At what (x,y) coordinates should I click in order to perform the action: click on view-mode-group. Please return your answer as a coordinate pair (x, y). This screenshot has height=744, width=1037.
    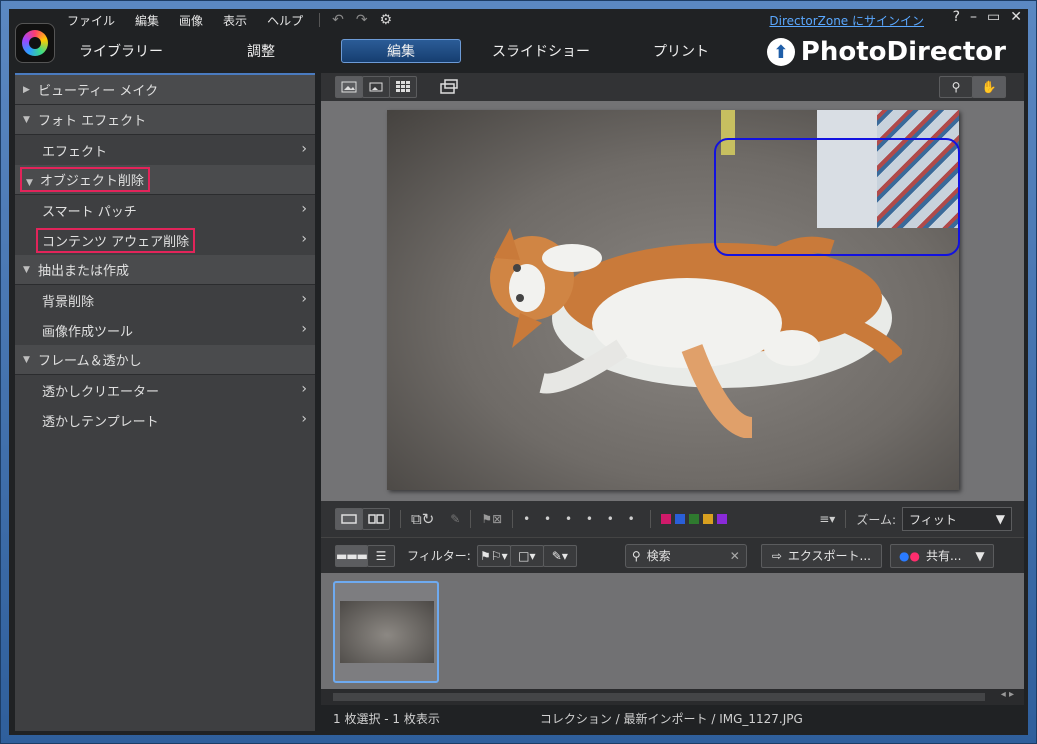
    Looking at the image, I should click on (376, 87).